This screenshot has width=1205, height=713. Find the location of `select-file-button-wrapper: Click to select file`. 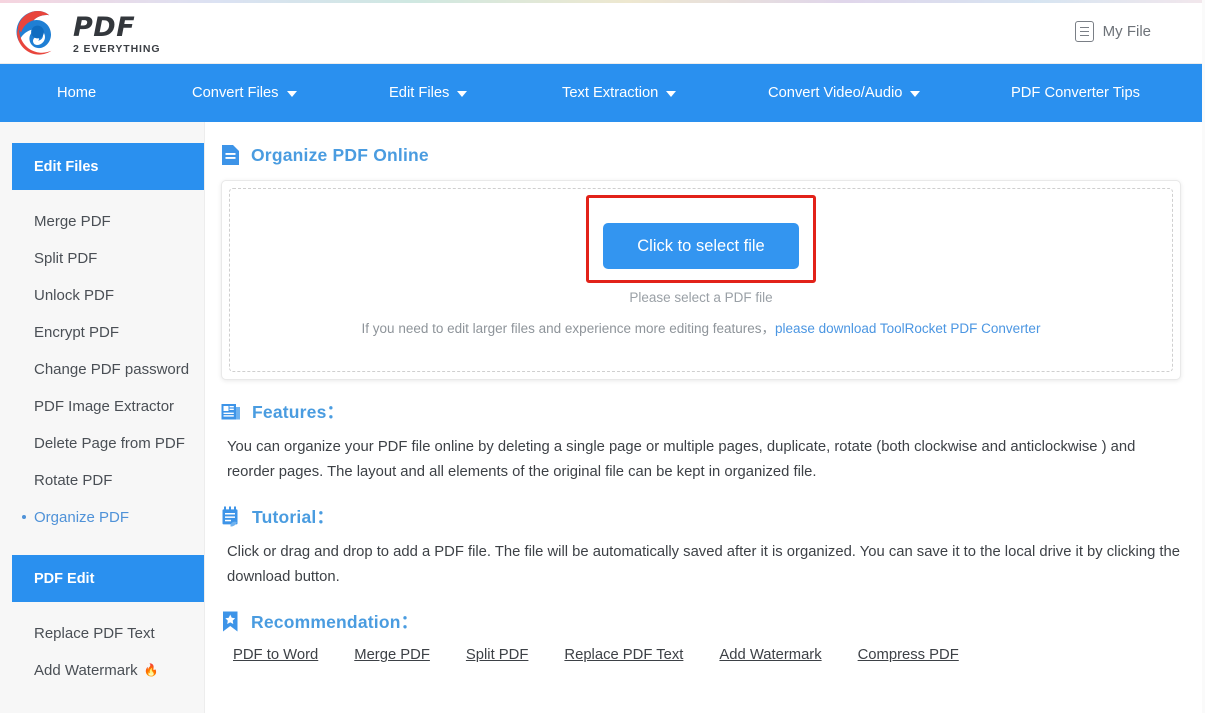

select-file-button-wrapper: Click to select file is located at coordinates (701, 239).